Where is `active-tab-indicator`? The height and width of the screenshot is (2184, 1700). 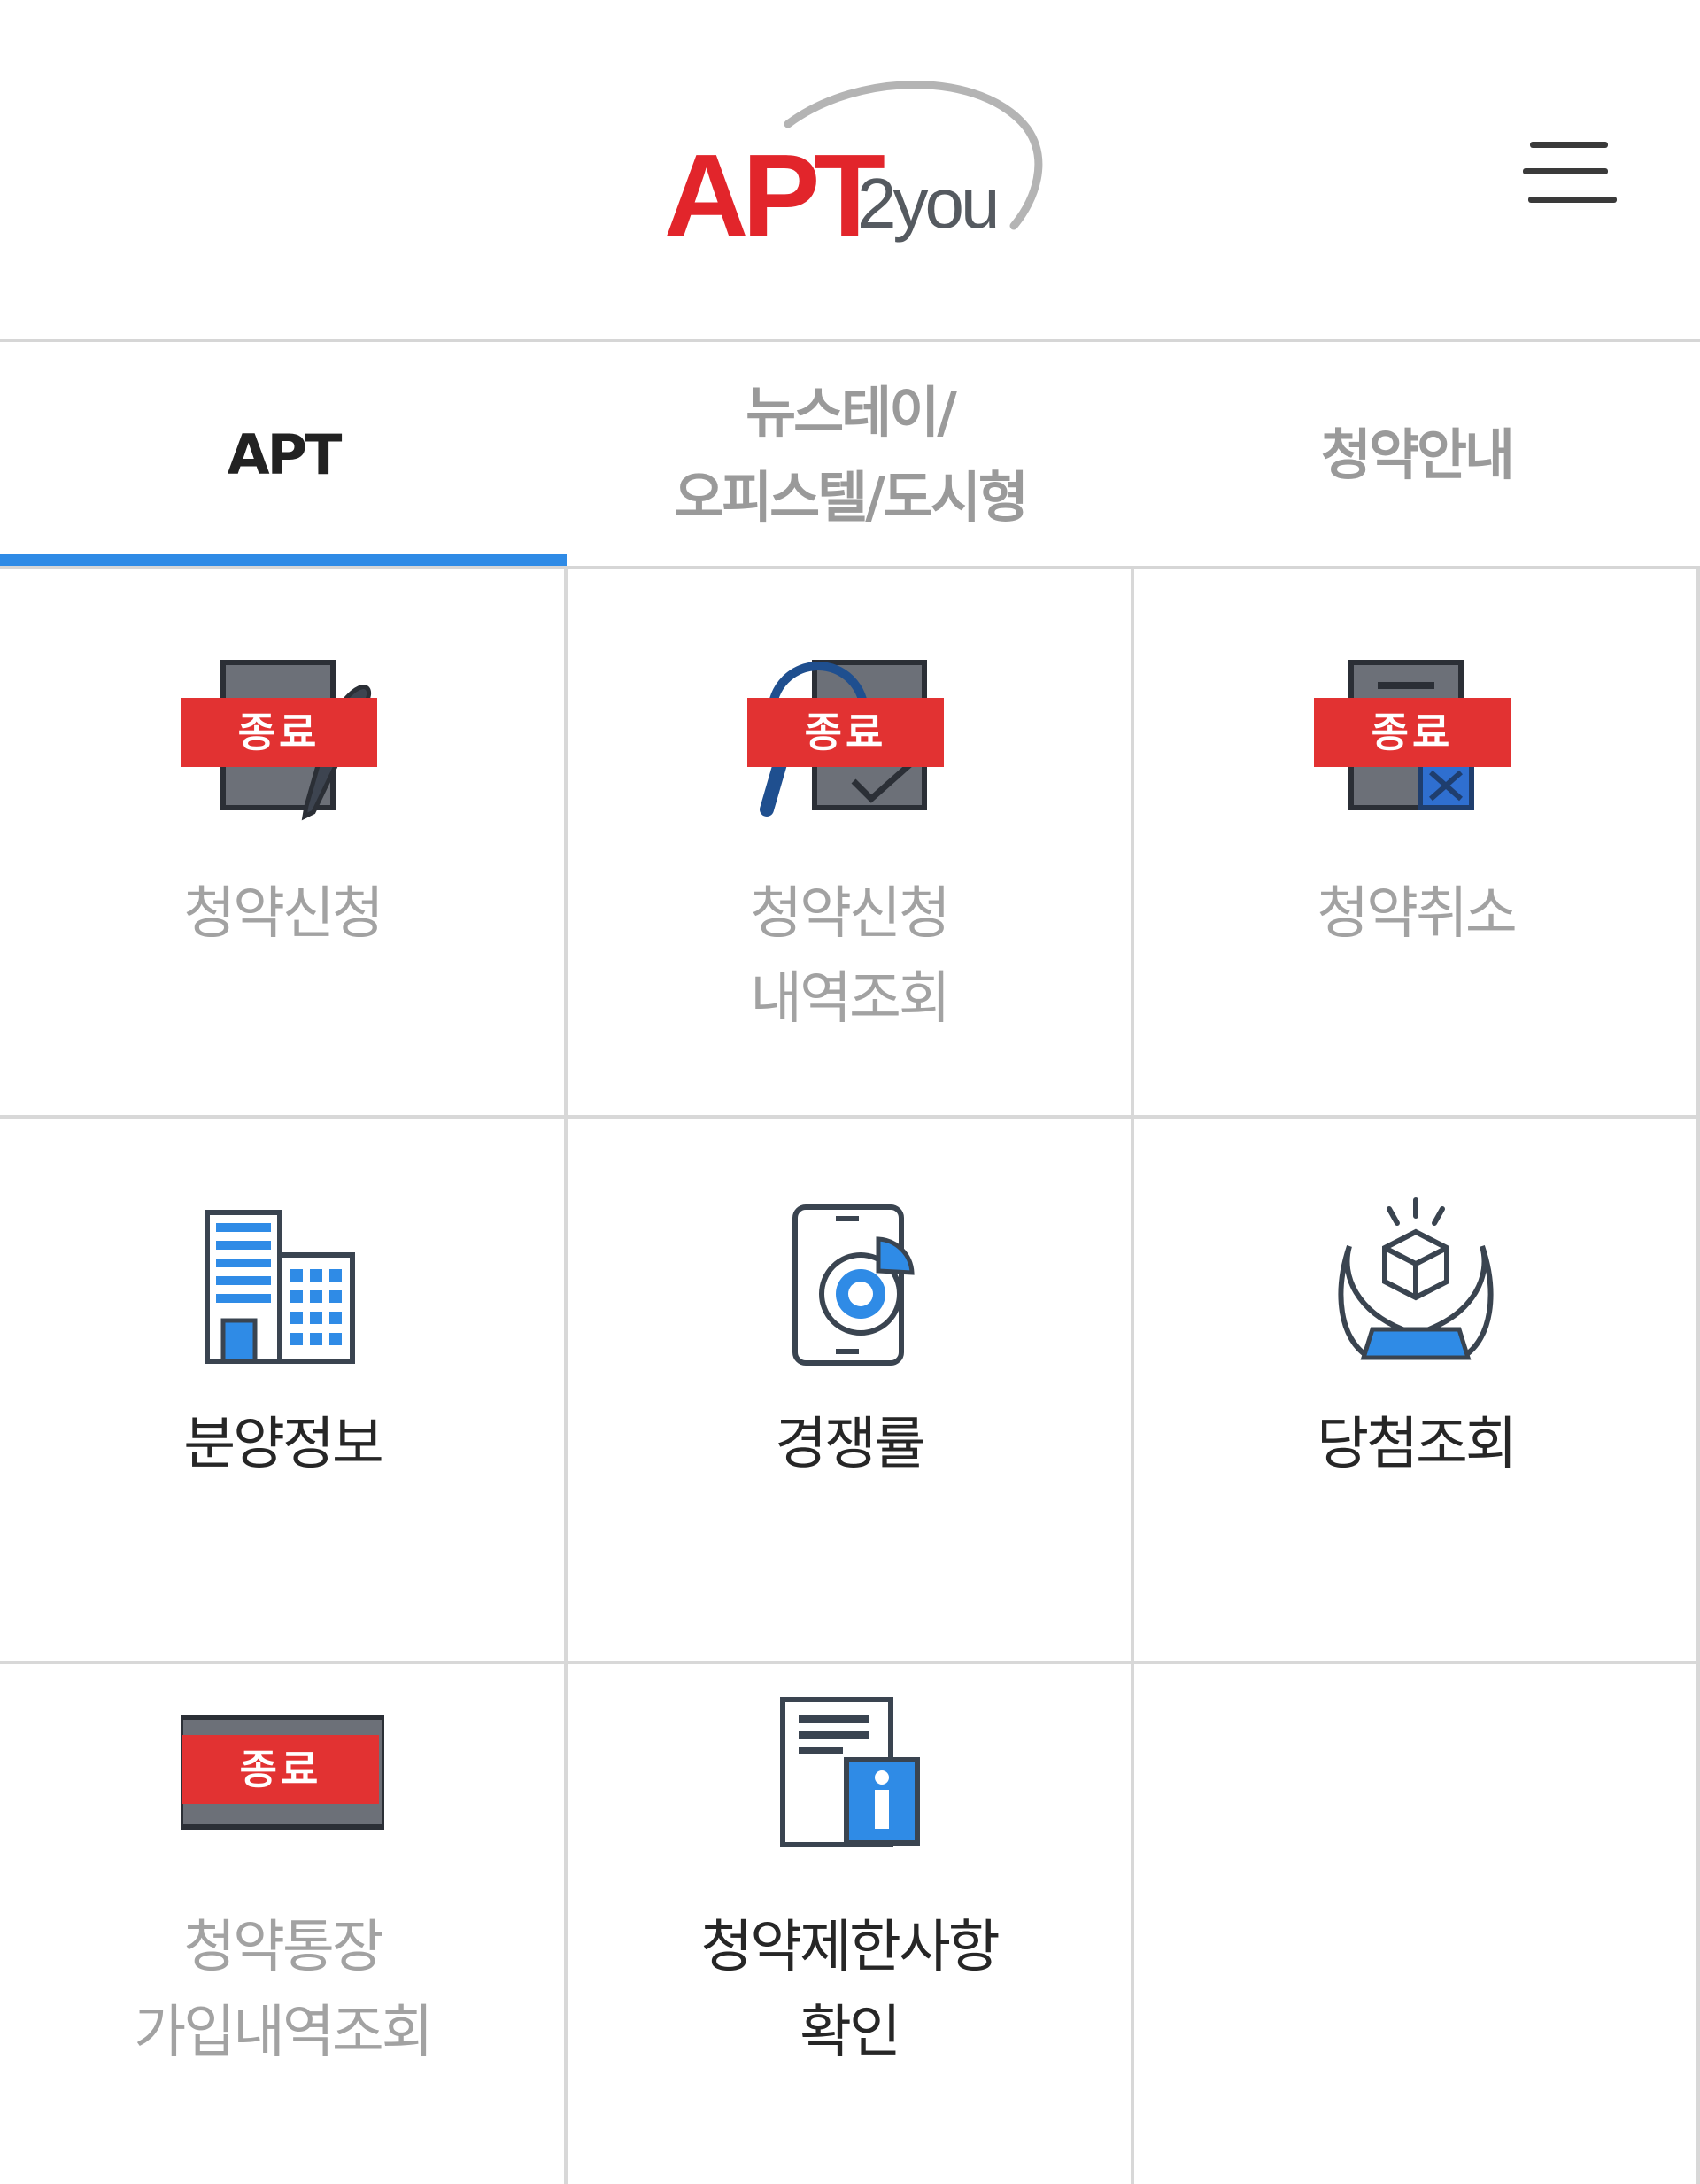 active-tab-indicator is located at coordinates (283, 560).